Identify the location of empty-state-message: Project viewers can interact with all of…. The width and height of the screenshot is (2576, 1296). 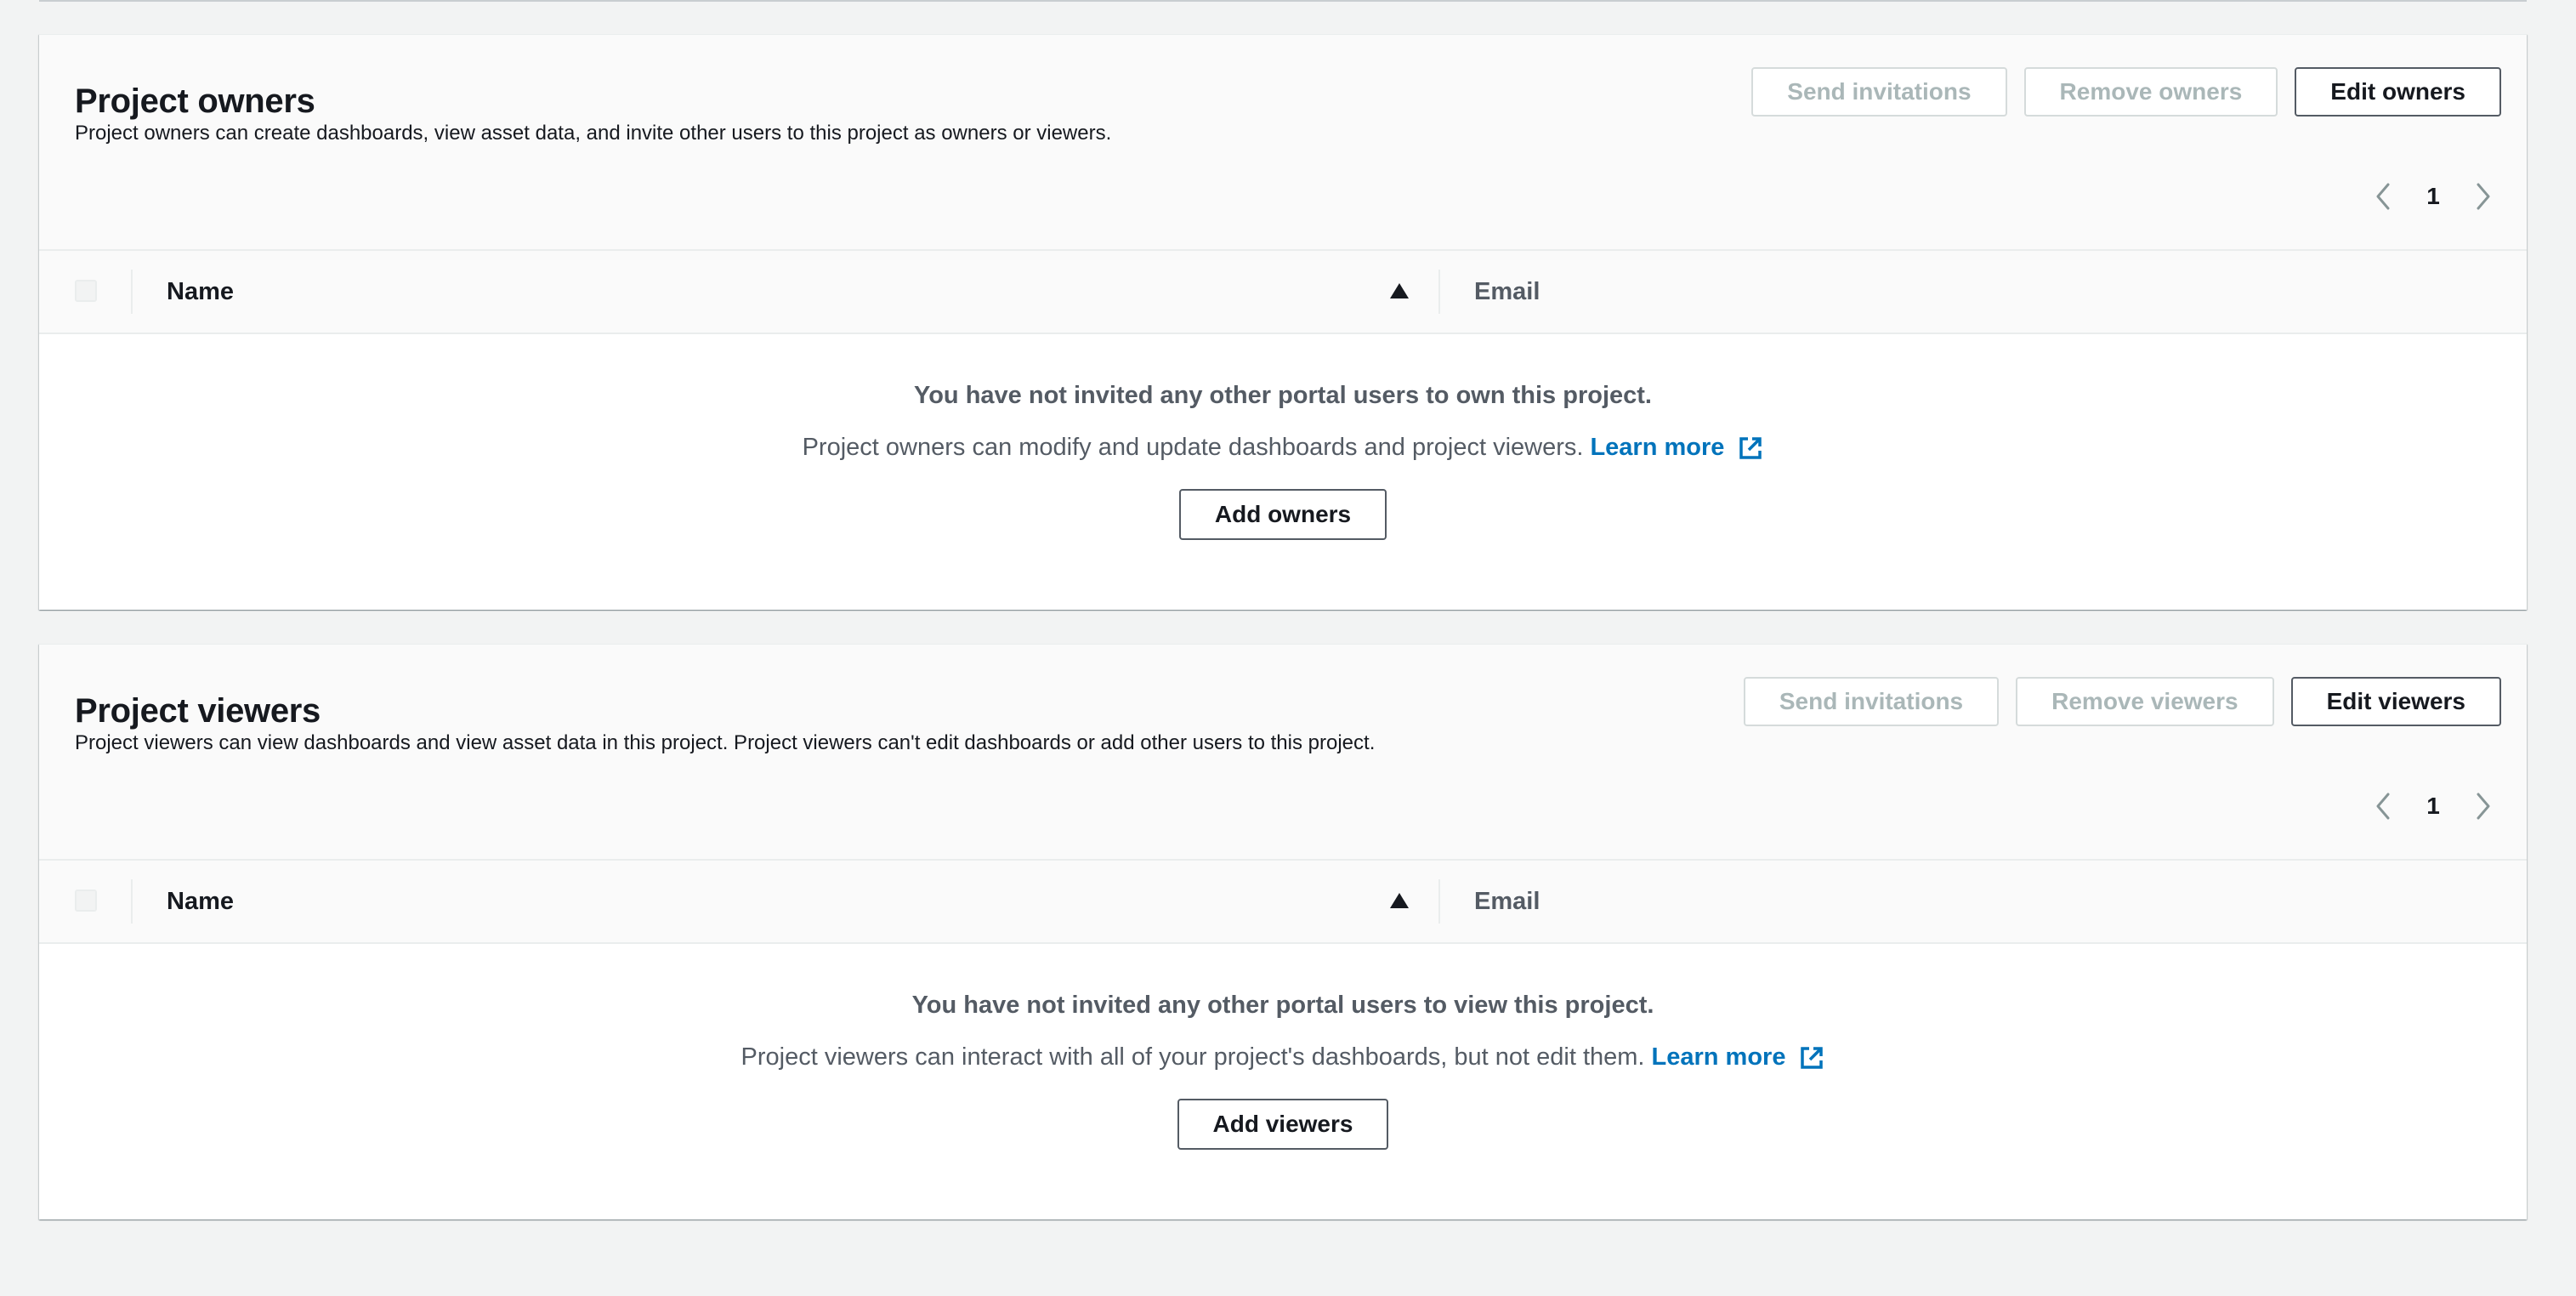
(1283, 1057).